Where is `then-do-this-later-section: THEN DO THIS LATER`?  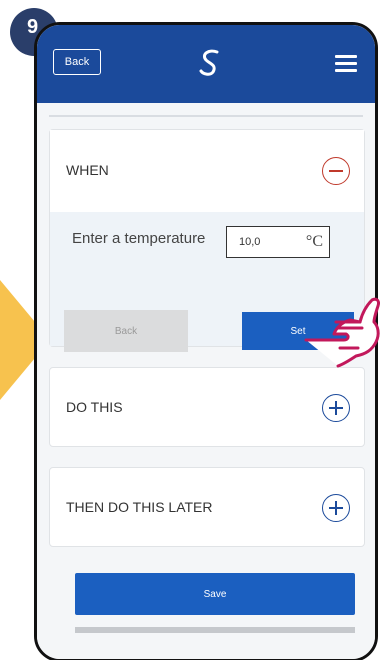 then-do-this-later-section: THEN DO THIS LATER is located at coordinates (207, 507).